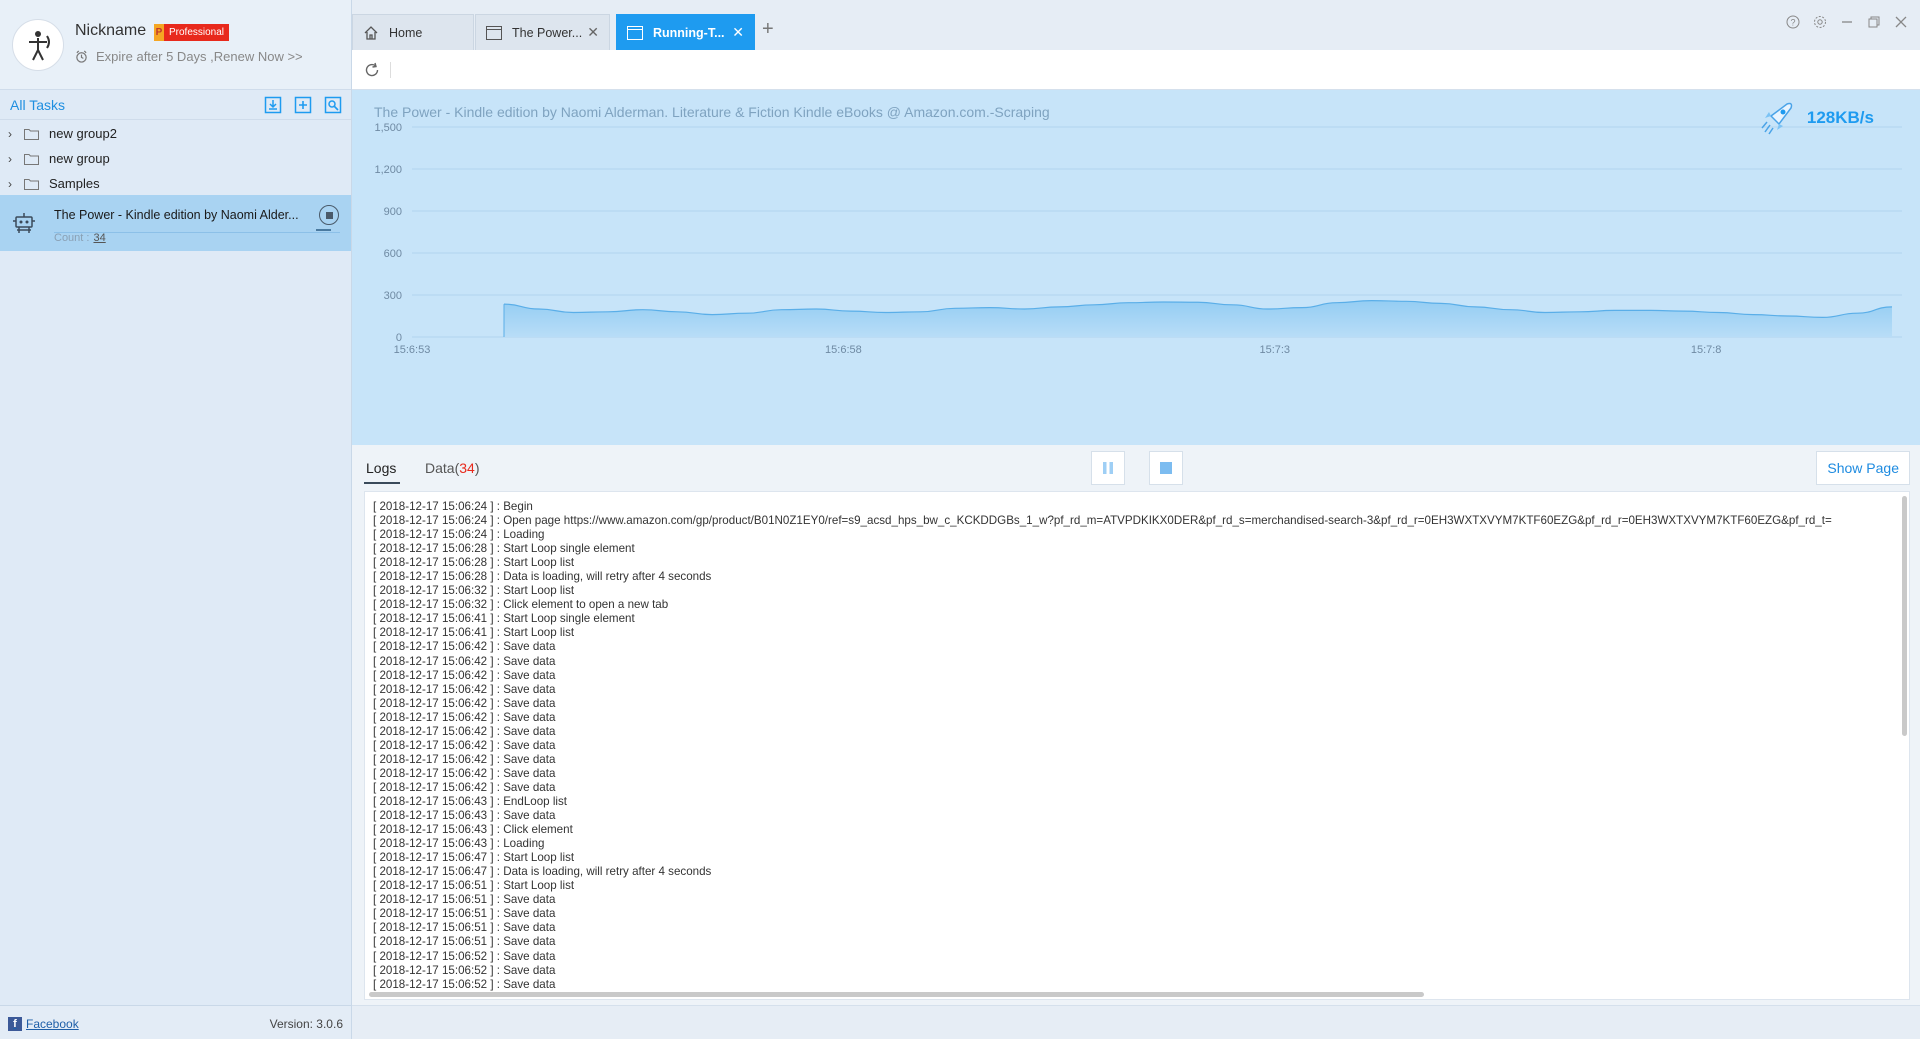 This screenshot has height=1039, width=1920. I want to click on new-task-button, so click(303, 105).